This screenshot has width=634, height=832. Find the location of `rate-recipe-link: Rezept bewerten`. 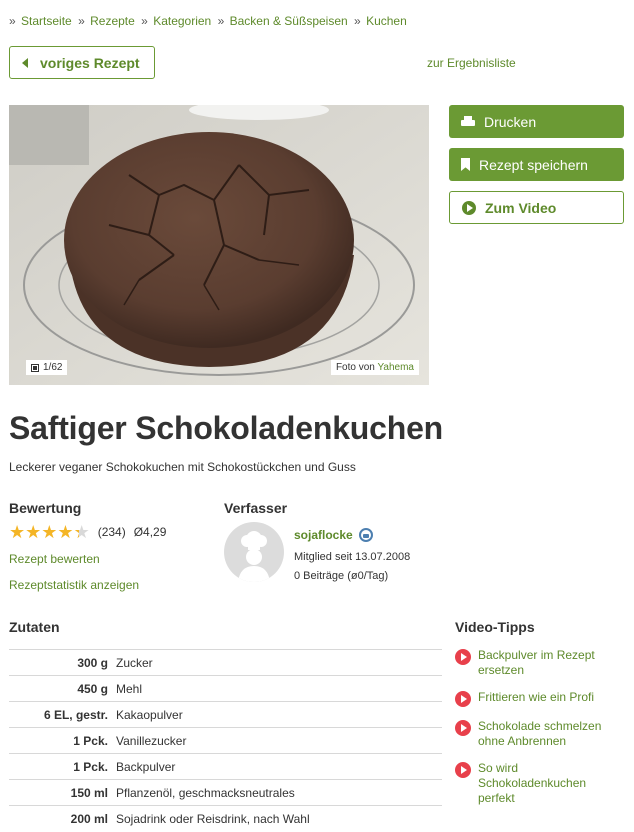

rate-recipe-link: Rezept bewerten is located at coordinates (54, 559).